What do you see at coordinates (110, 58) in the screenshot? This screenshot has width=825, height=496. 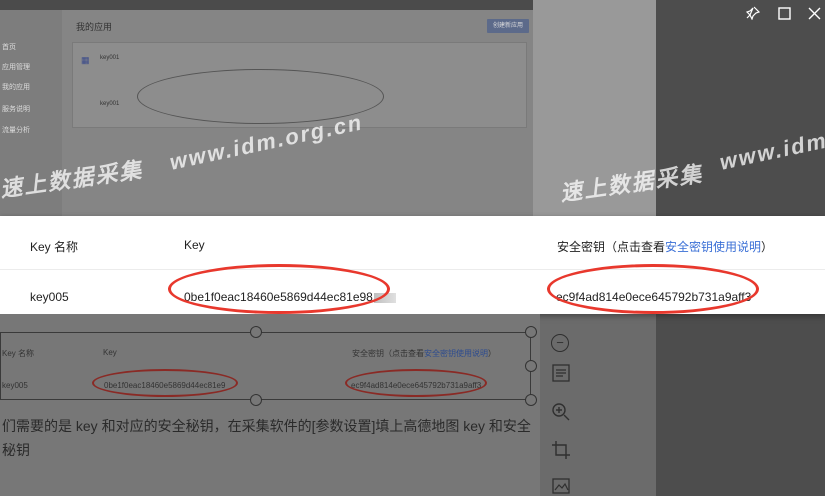 I see `app-name: key001` at bounding box center [110, 58].